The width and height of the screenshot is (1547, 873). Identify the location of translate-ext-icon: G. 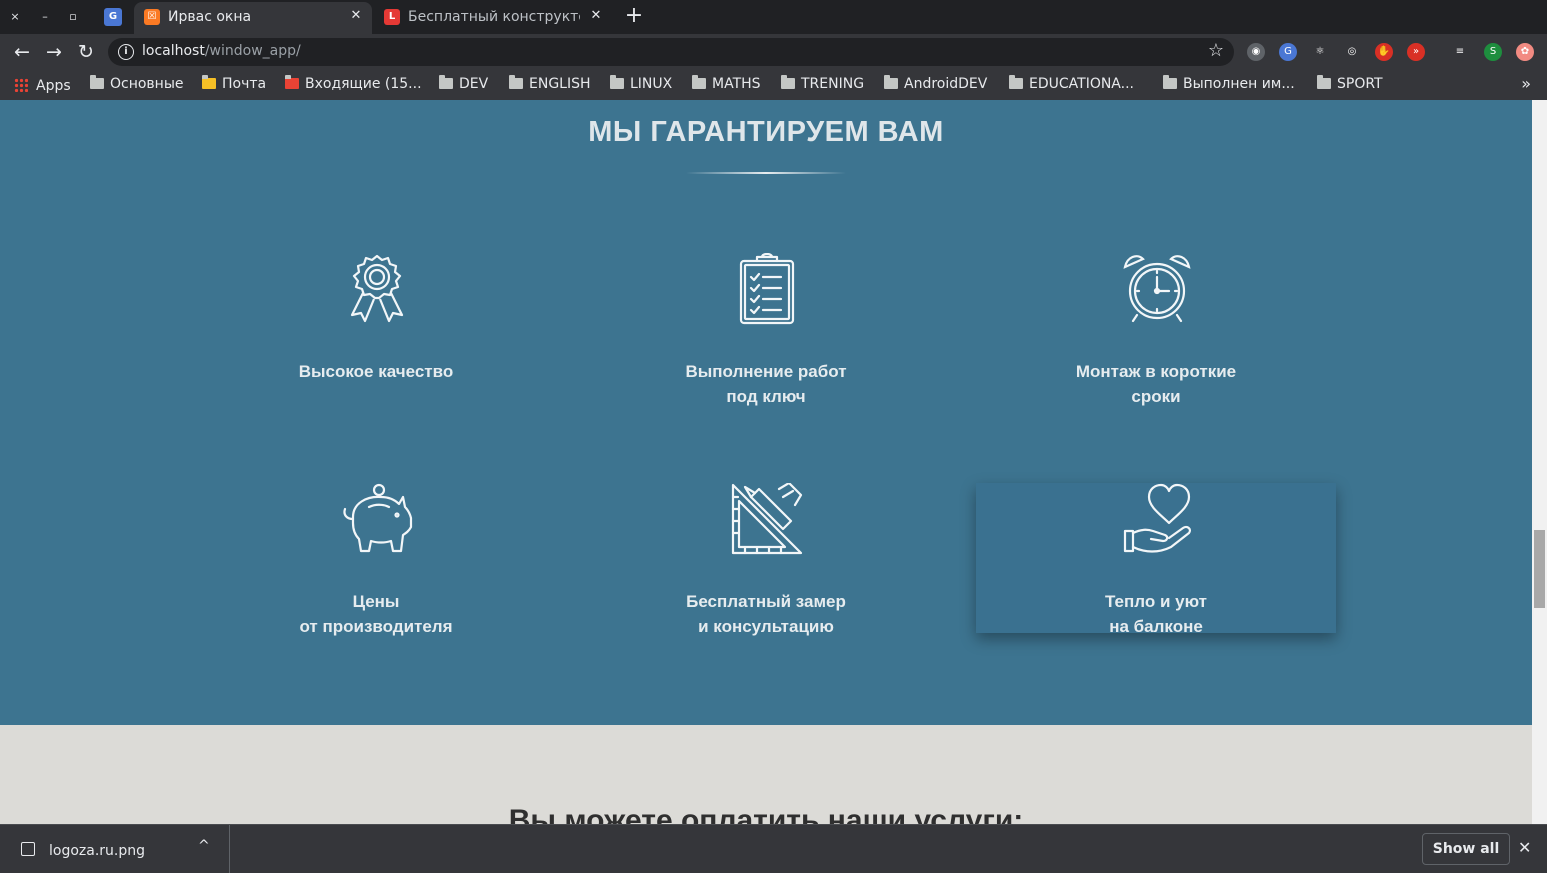
(1288, 52).